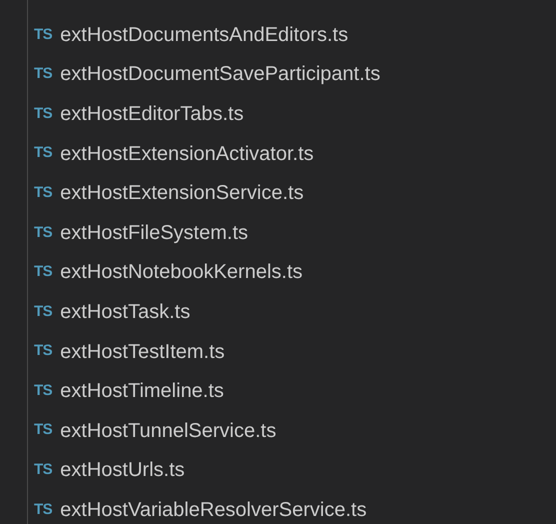  What do you see at coordinates (168, 431) in the screenshot?
I see `file-name: extHostTunnelService.ts` at bounding box center [168, 431].